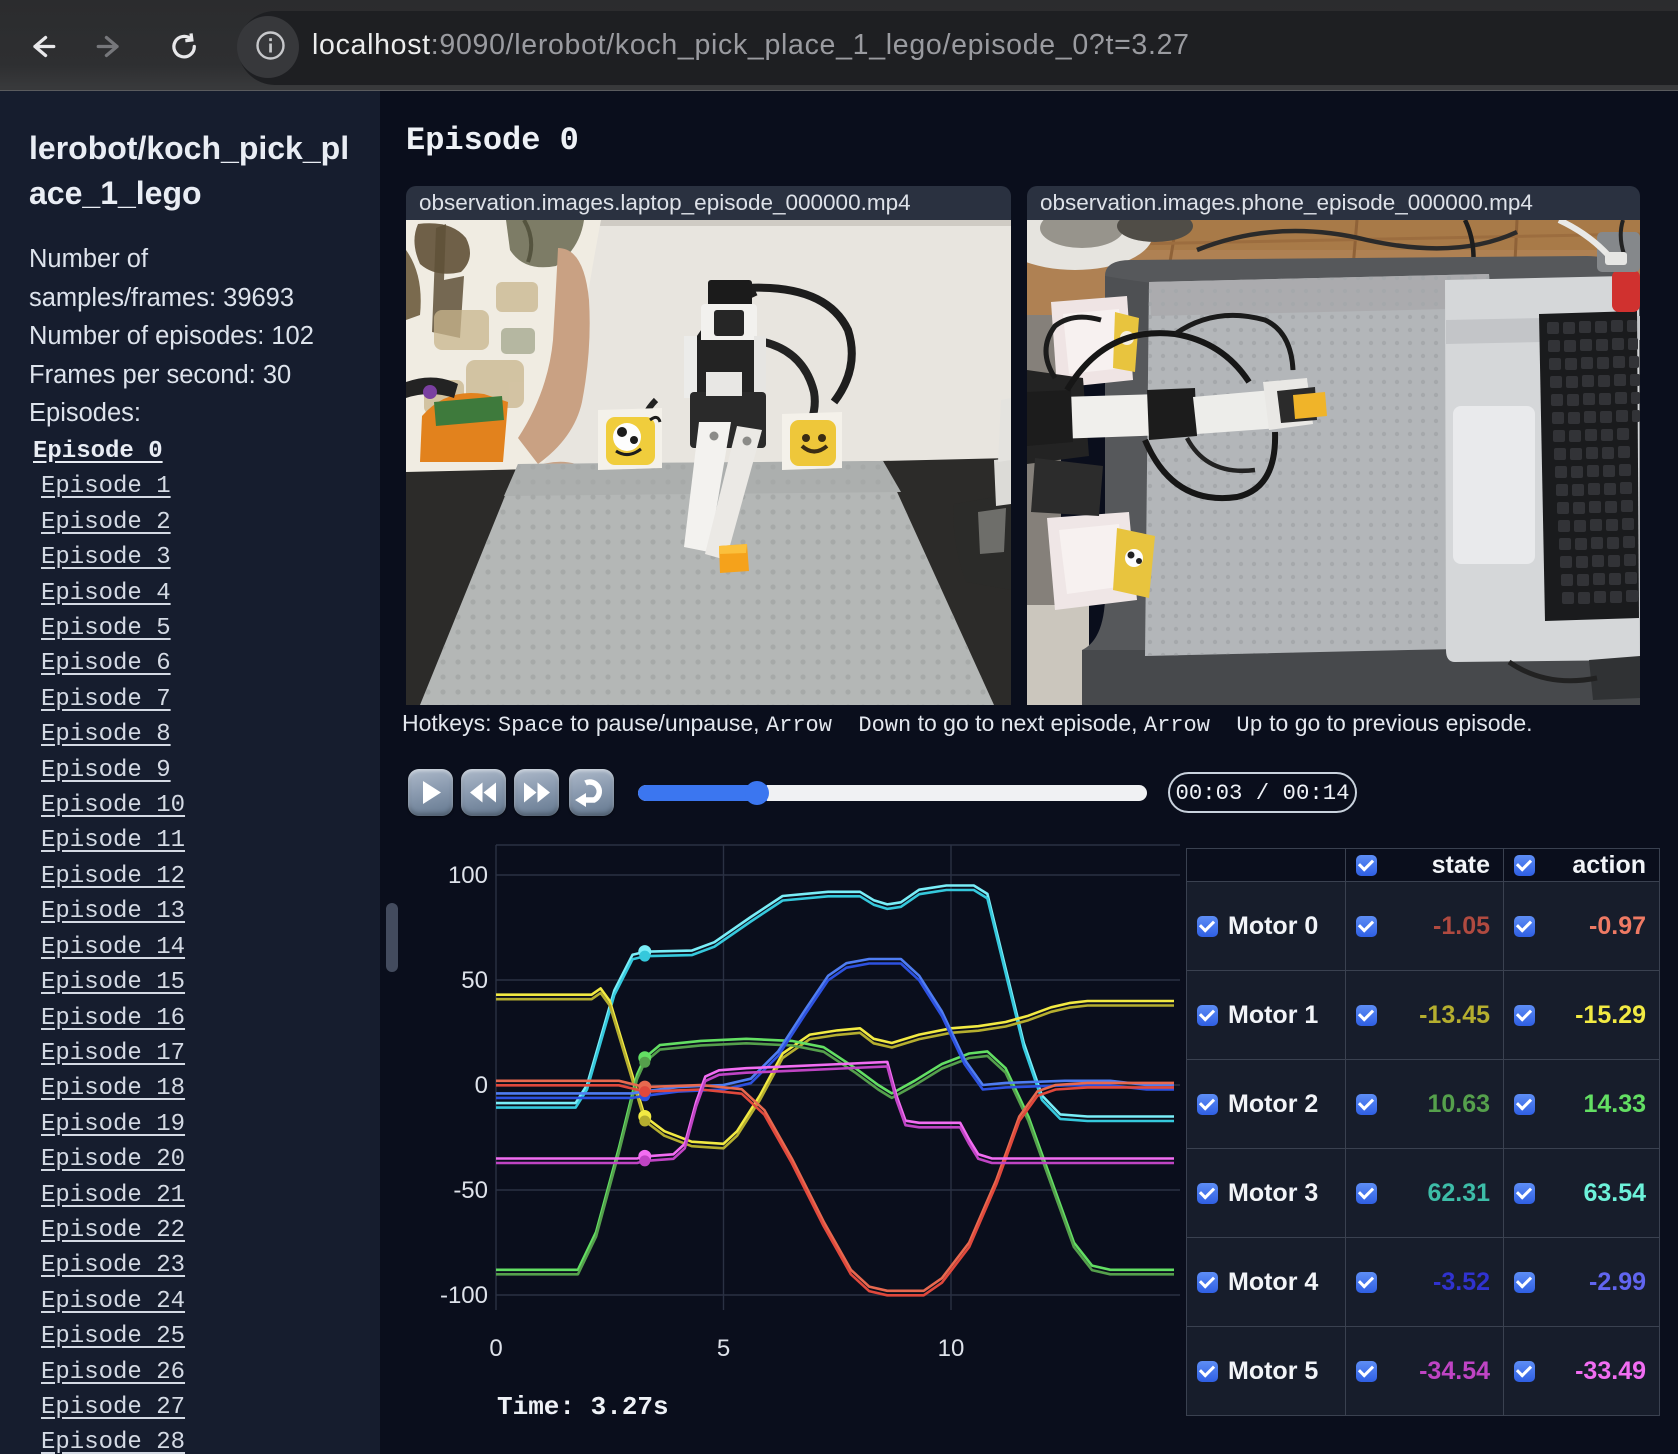 This screenshot has width=1678, height=1454. What do you see at coordinates (723, 1348) in the screenshot?
I see `svg-text: 5` at bounding box center [723, 1348].